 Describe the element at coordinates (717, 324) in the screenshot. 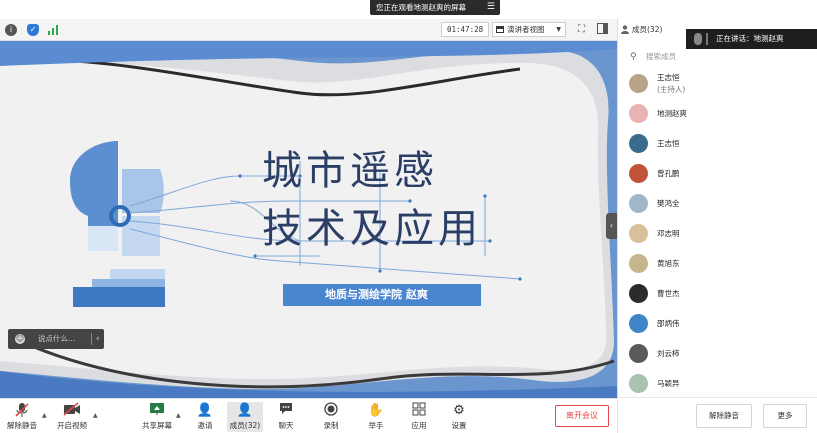

I see `member-row: 邵炳伟` at that location.